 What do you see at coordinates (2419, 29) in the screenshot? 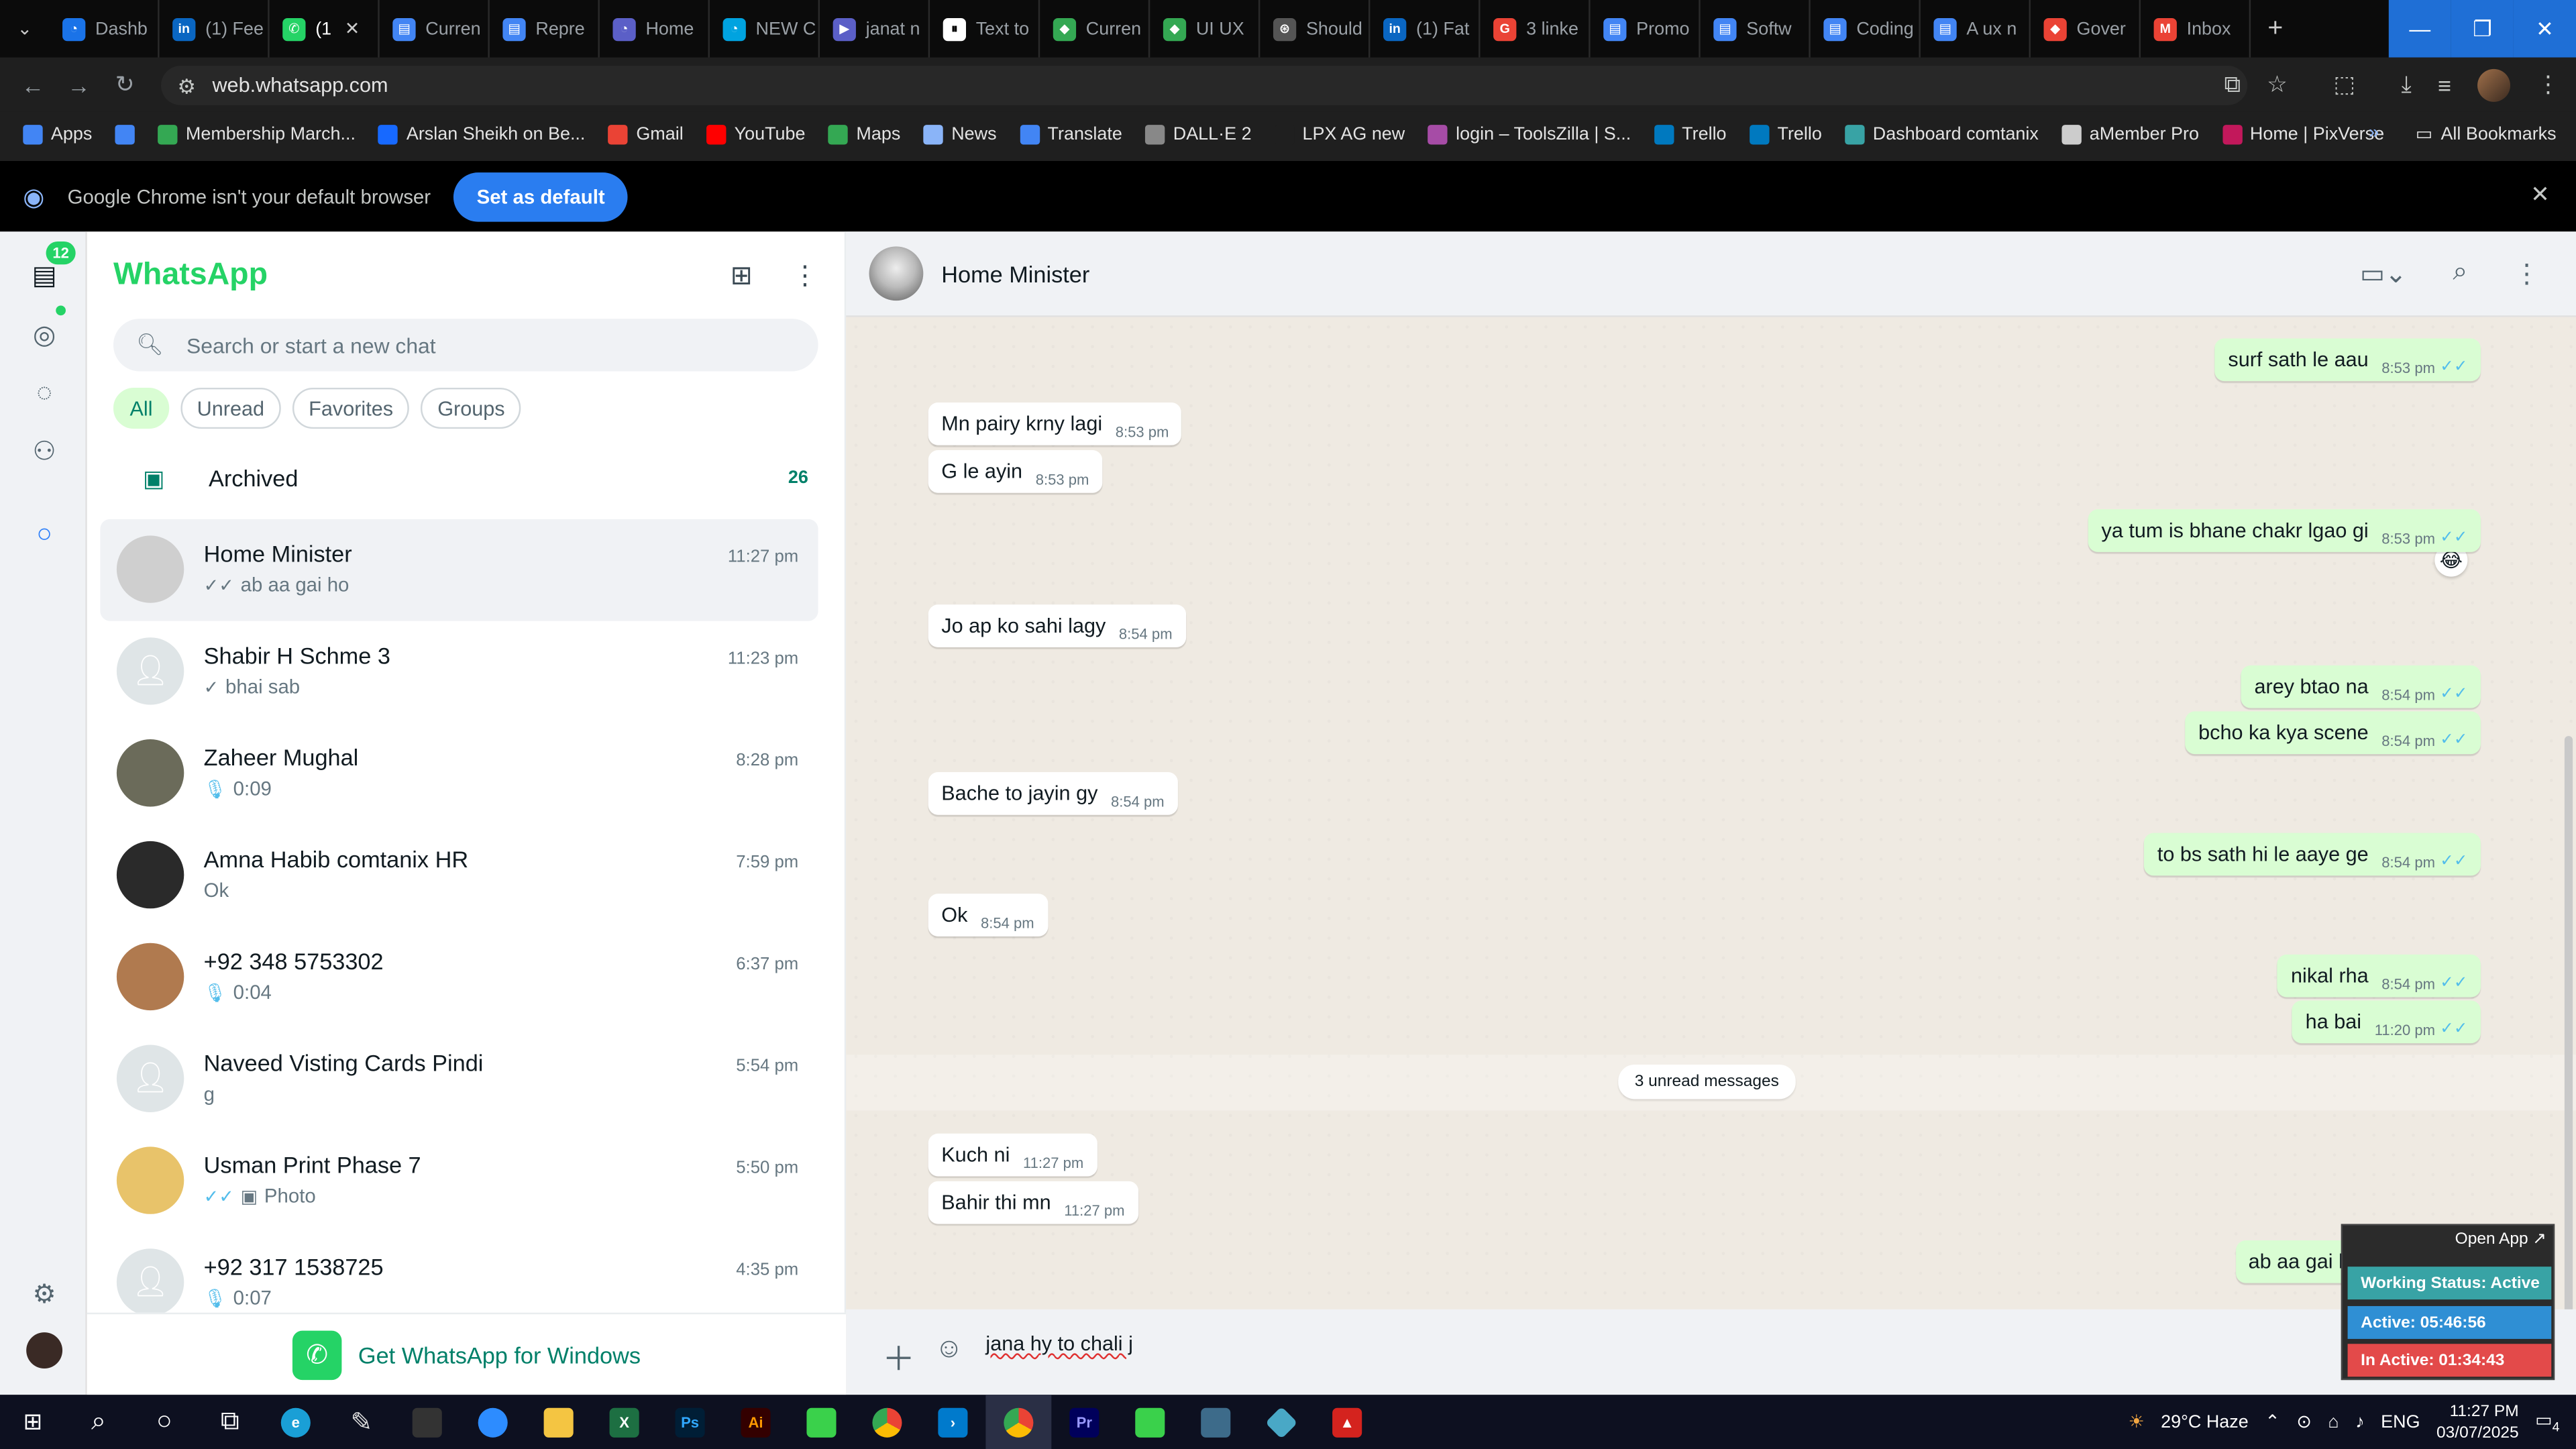
I see `minimize-button: —` at bounding box center [2419, 29].